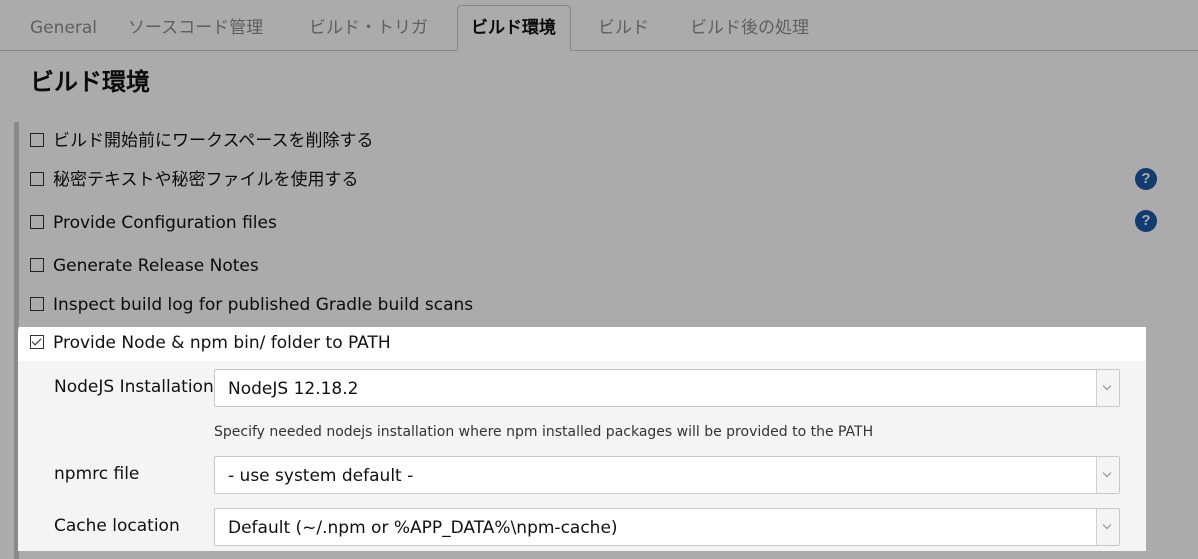 This screenshot has height=559, width=1198. I want to click on select-value: Default (~/.npm or %APP_DATA%\npm-cache), so click(423, 528).